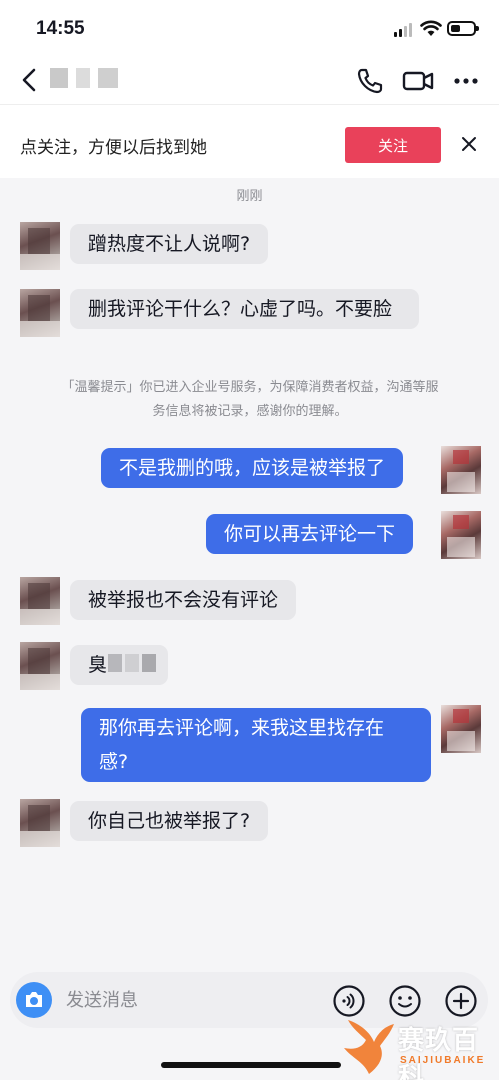 This screenshot has width=499, height=1080. What do you see at coordinates (252, 468) in the screenshot?
I see `outgoing-message: 不是我删的哦，应该是被举报了` at bounding box center [252, 468].